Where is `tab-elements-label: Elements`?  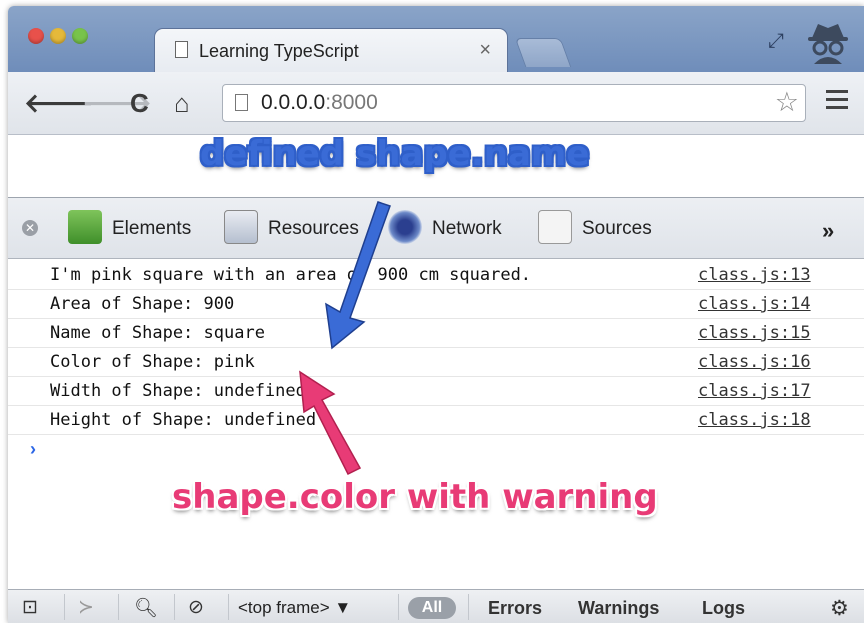
tab-elements-label: Elements is located at coordinates (152, 228).